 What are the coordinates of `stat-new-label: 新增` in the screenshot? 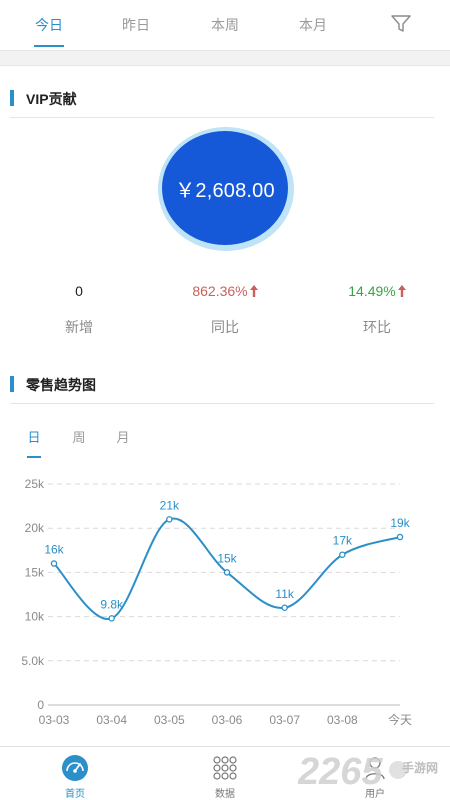 It's located at (79, 327).